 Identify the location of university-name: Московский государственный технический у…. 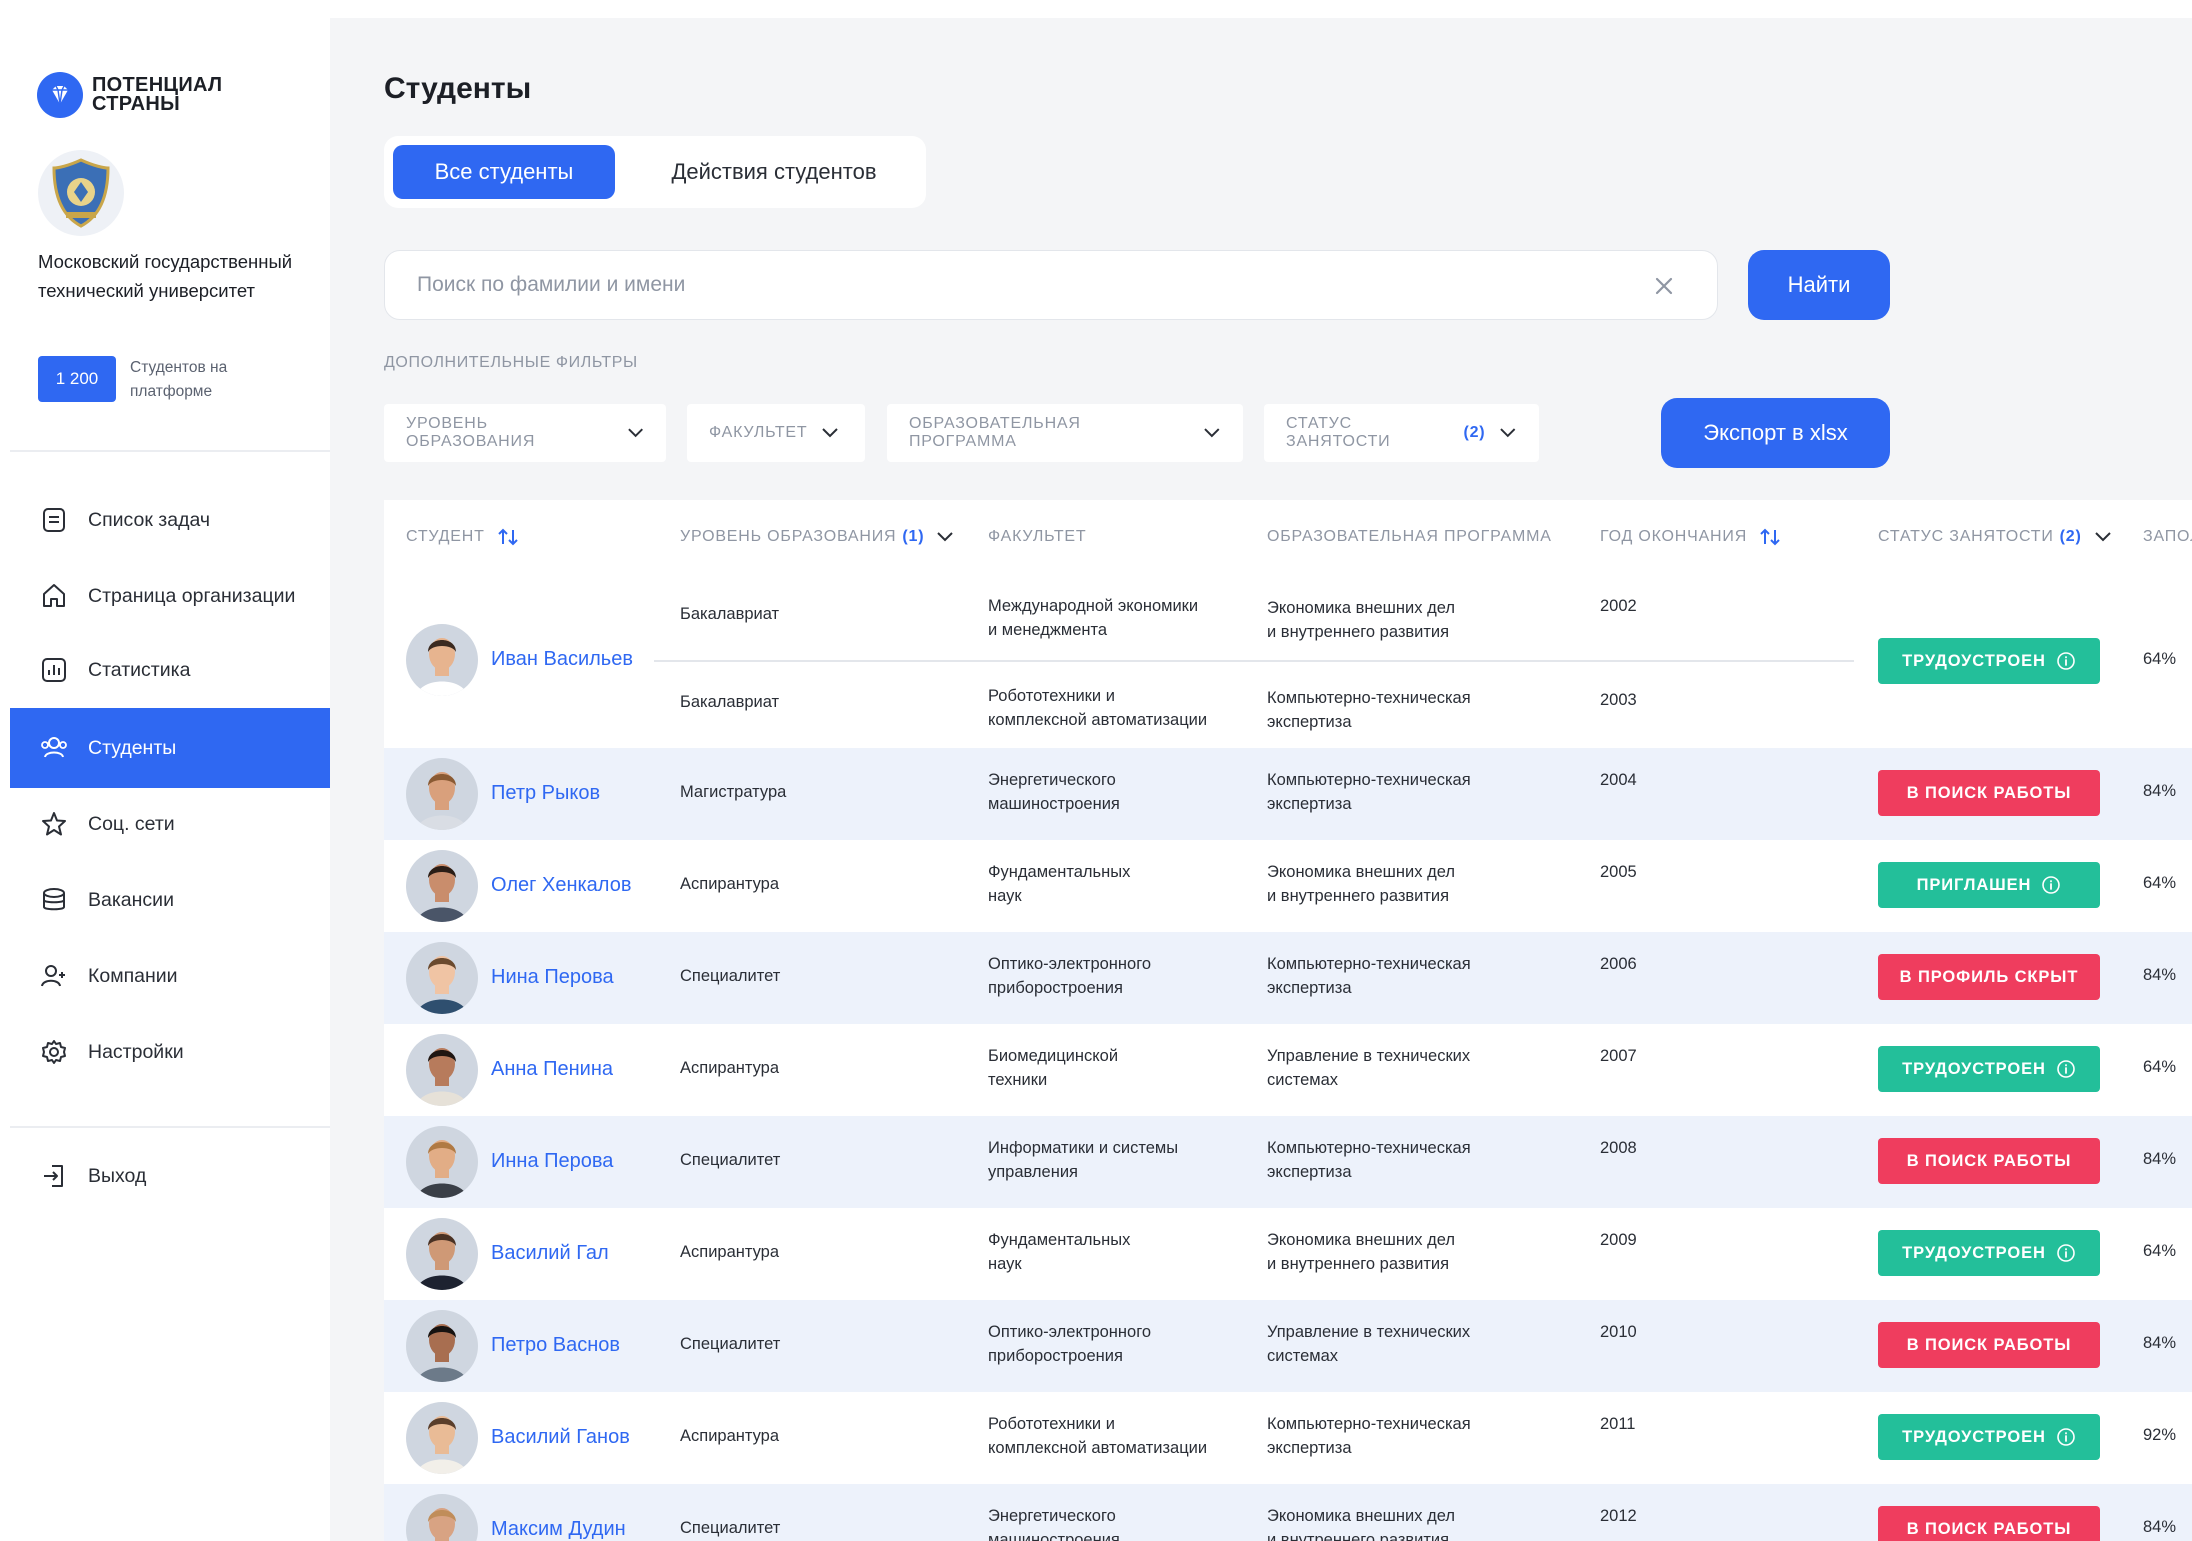
(165, 276).